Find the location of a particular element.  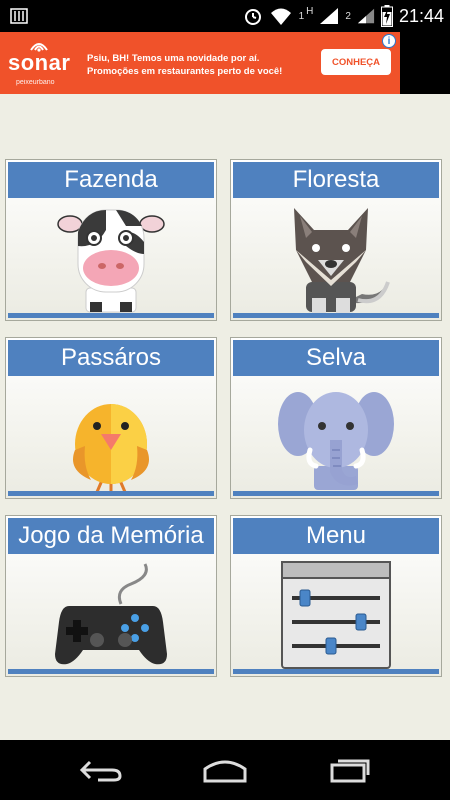

home-button is located at coordinates (225, 770).